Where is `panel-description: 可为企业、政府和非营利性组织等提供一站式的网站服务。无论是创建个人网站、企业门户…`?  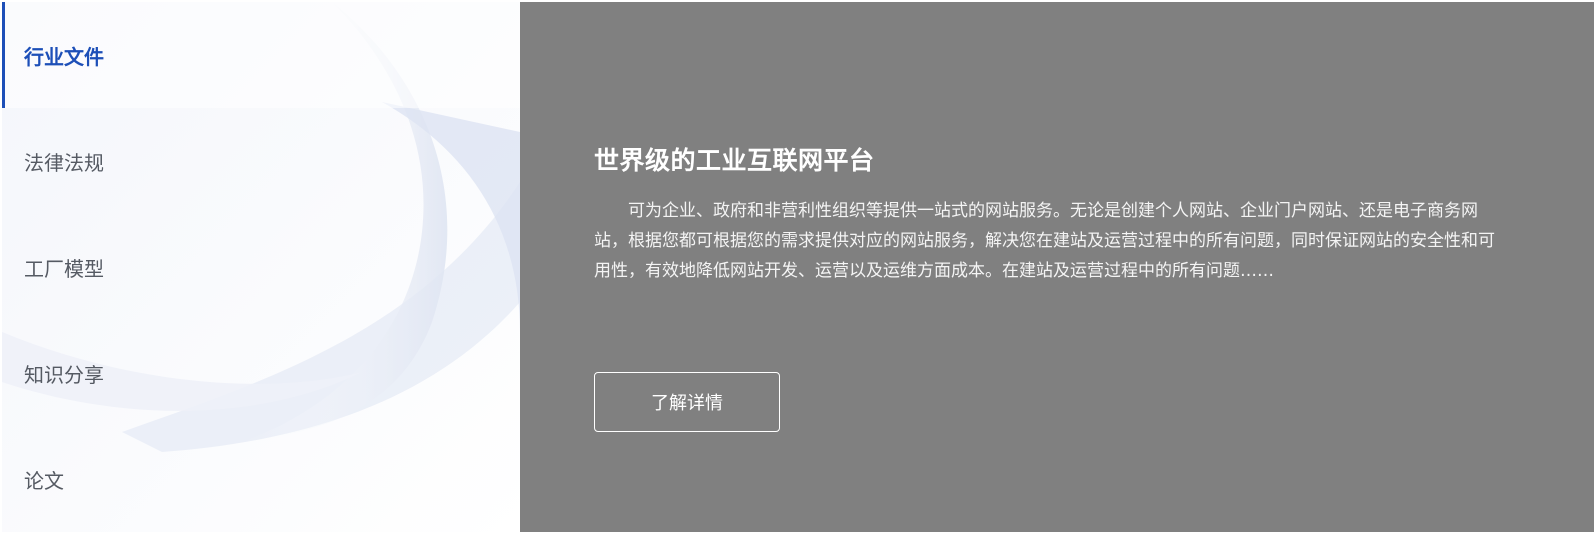 panel-description: 可为企业、政府和非营利性组织等提供一站式的网站服务。无论是创建个人网站、企业门户… is located at coordinates (1044, 241).